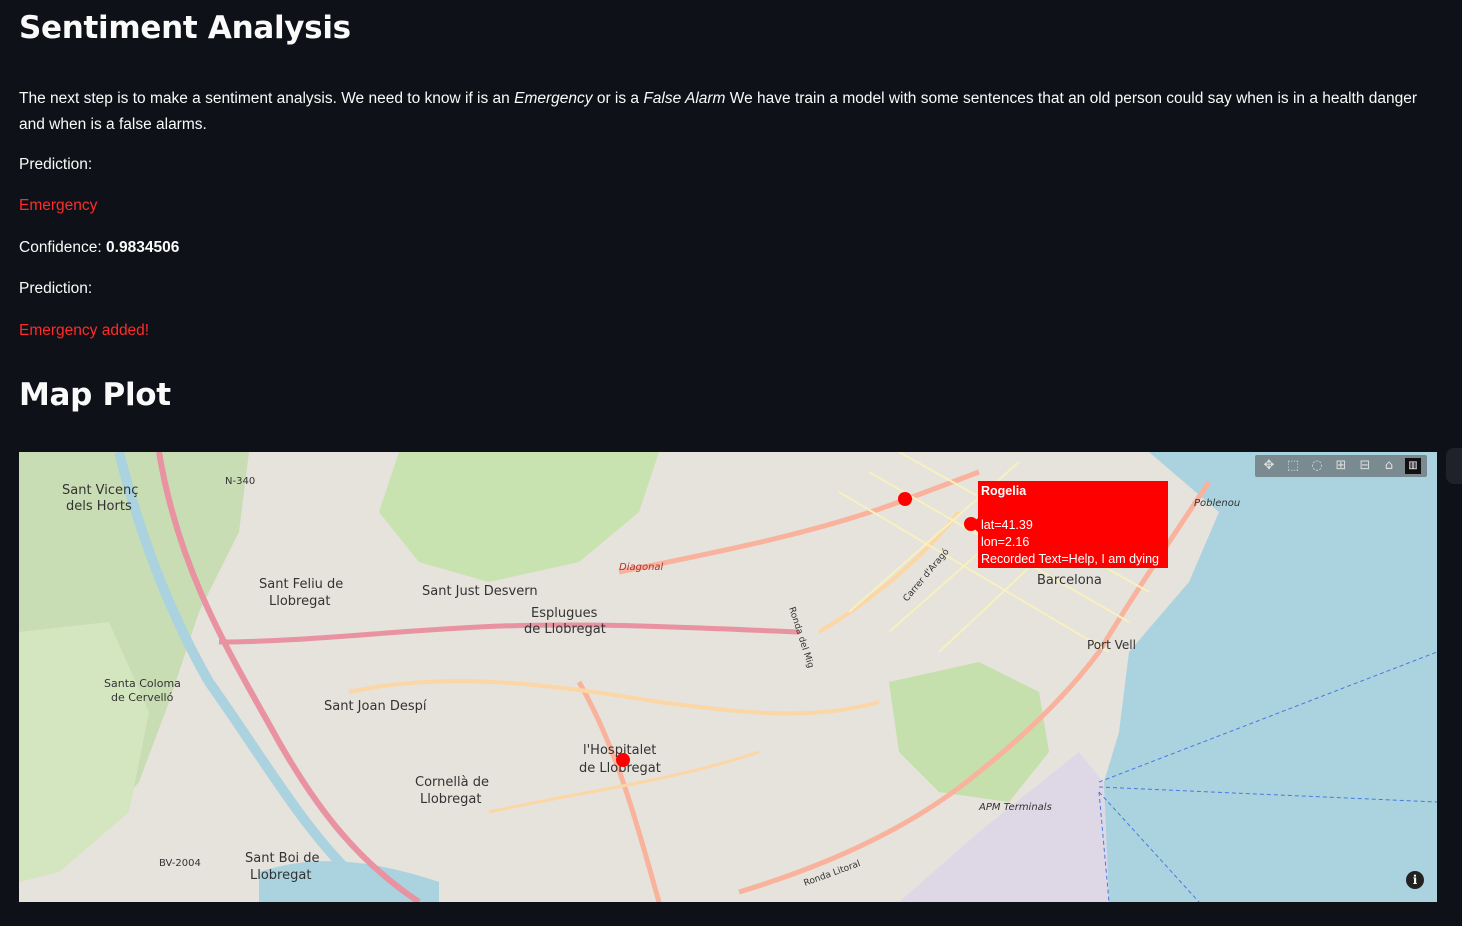 This screenshot has height=926, width=1462. I want to click on tooltip-pointer, so click(974, 525).